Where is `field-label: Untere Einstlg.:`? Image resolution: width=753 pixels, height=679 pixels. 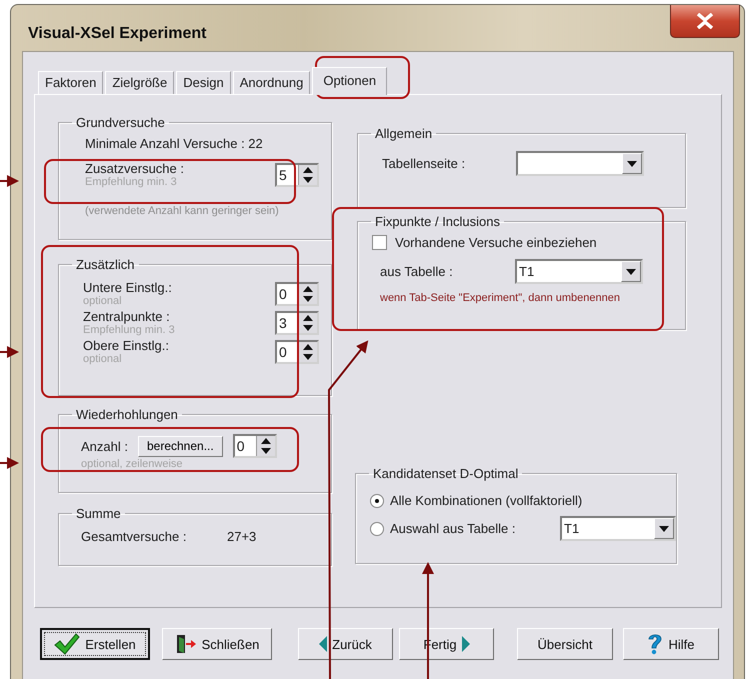
field-label: Untere Einstlg.: is located at coordinates (128, 287).